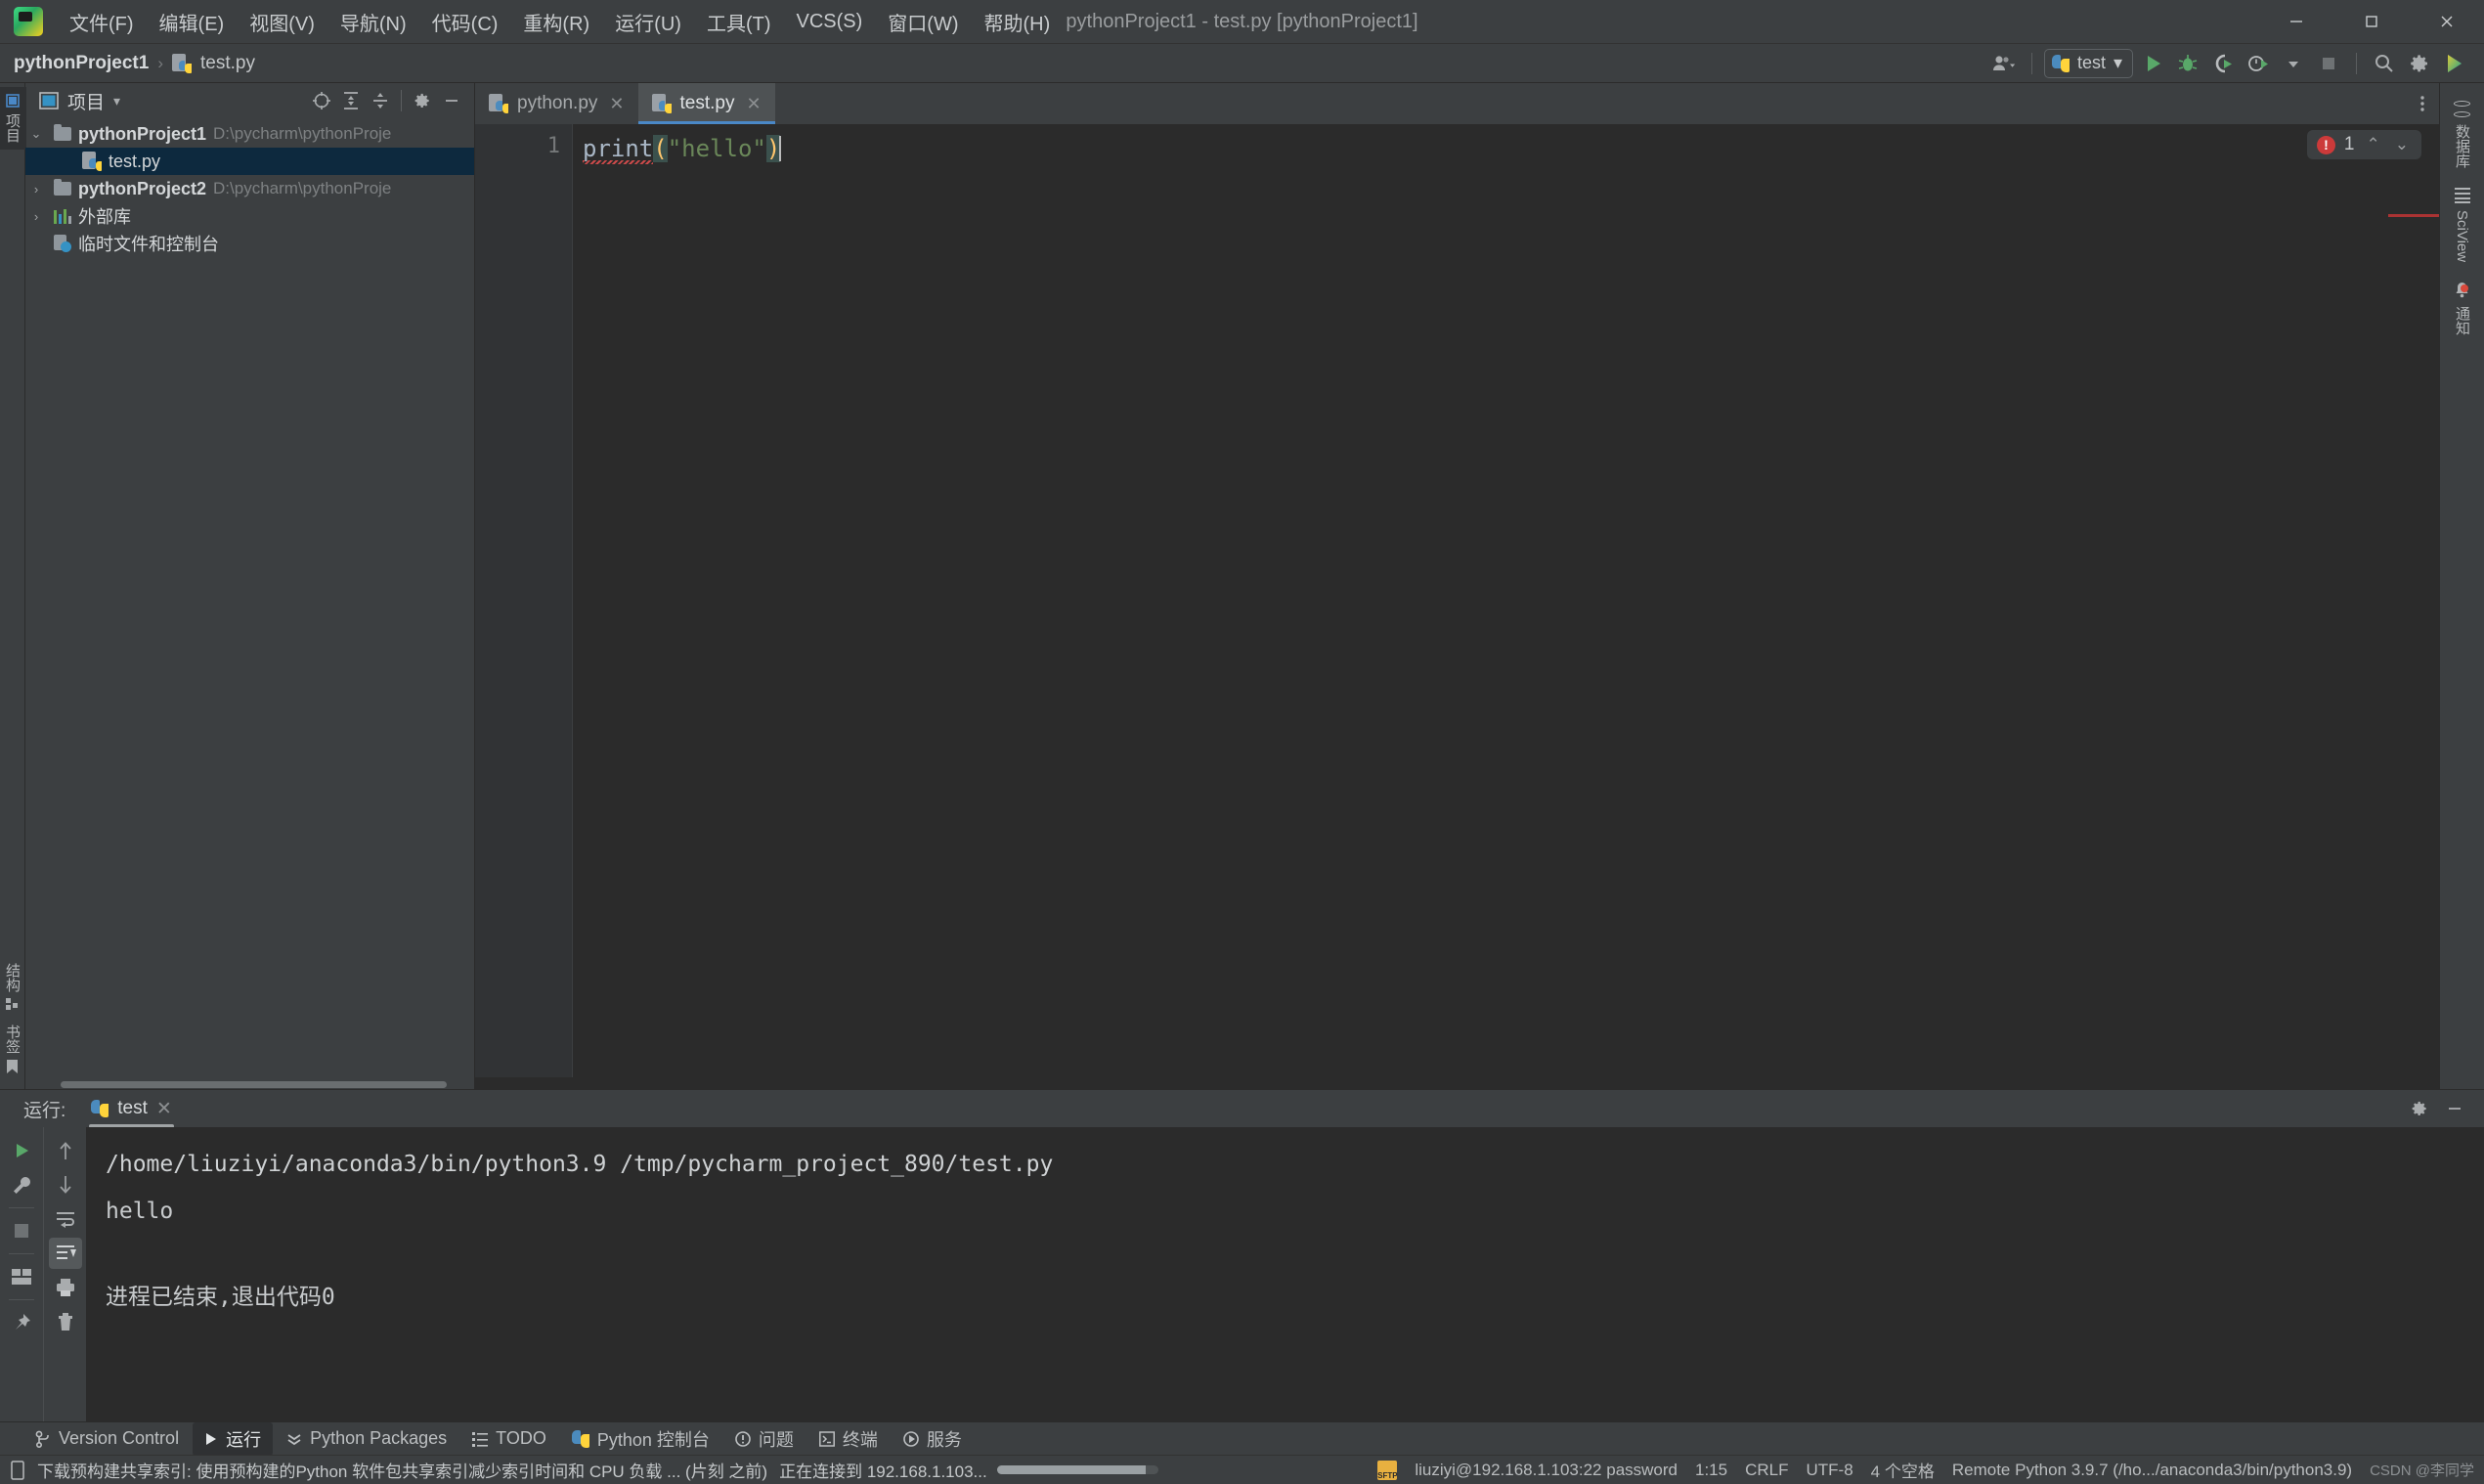  I want to click on editor-tabs: python.py ✕ test.py ✕, so click(1457, 103).